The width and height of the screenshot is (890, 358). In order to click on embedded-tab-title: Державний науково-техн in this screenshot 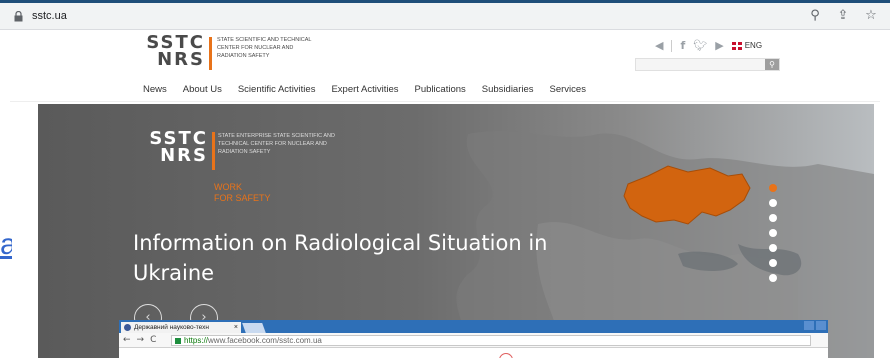, I will do `click(171, 327)`.